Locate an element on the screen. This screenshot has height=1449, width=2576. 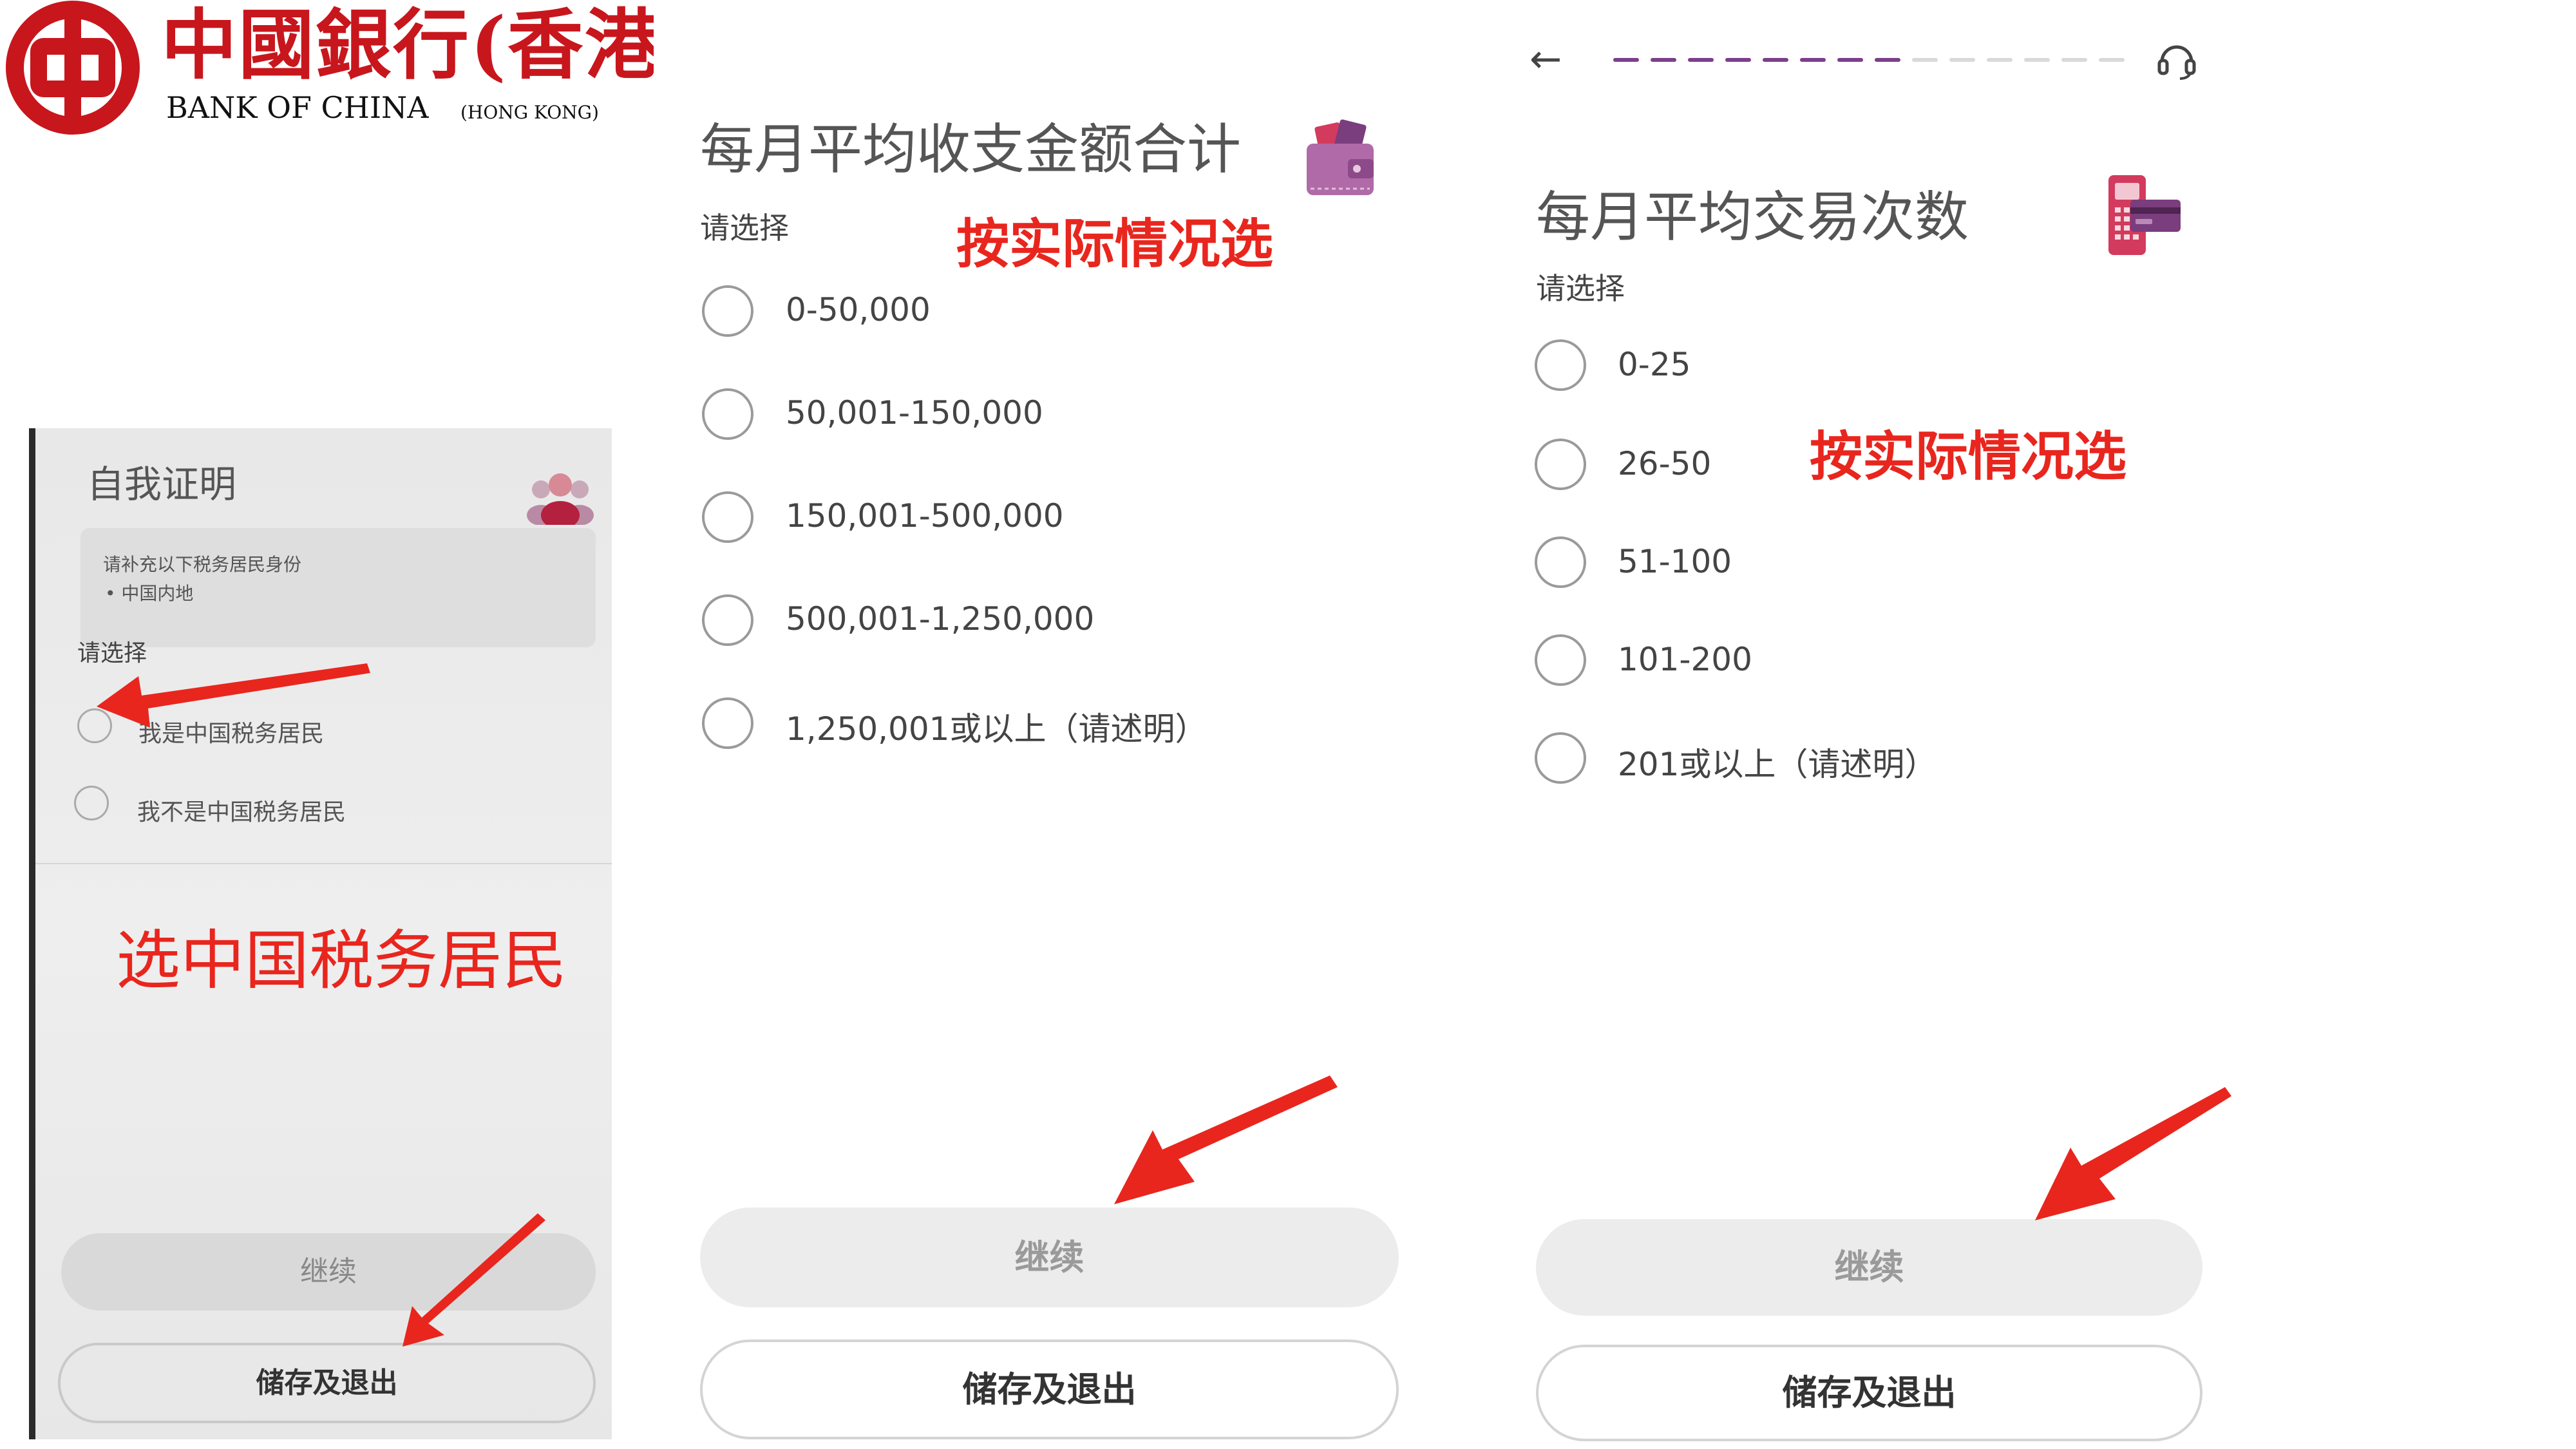
bank-logo: 中國銀行(香港) BANK OF CHINA (HONG KONG) is located at coordinates (349, 71).